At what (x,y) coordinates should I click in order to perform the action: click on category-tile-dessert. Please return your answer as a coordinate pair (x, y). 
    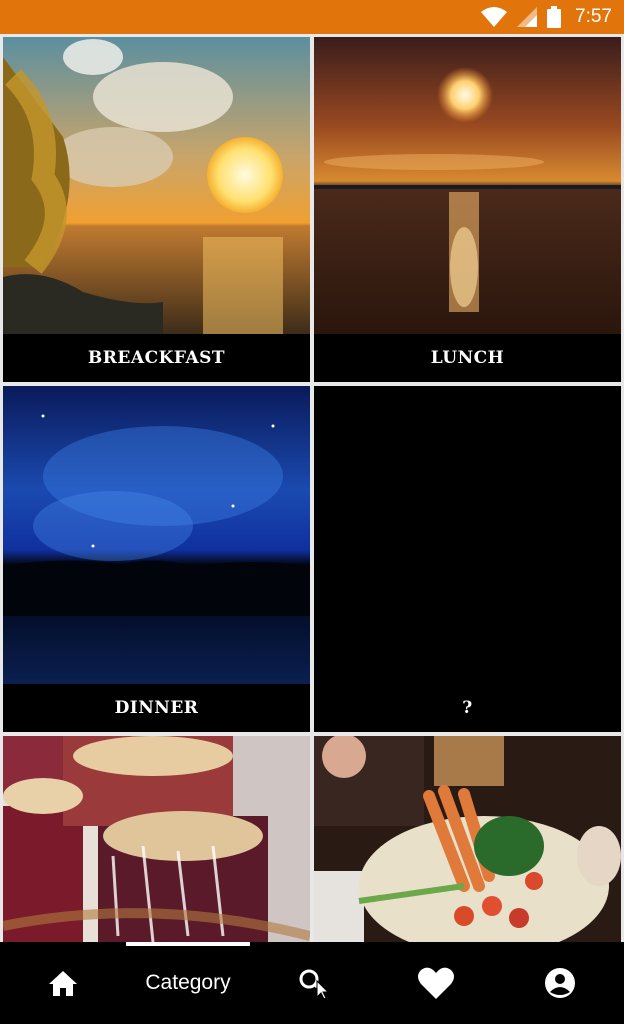
    Looking at the image, I should click on (156, 839).